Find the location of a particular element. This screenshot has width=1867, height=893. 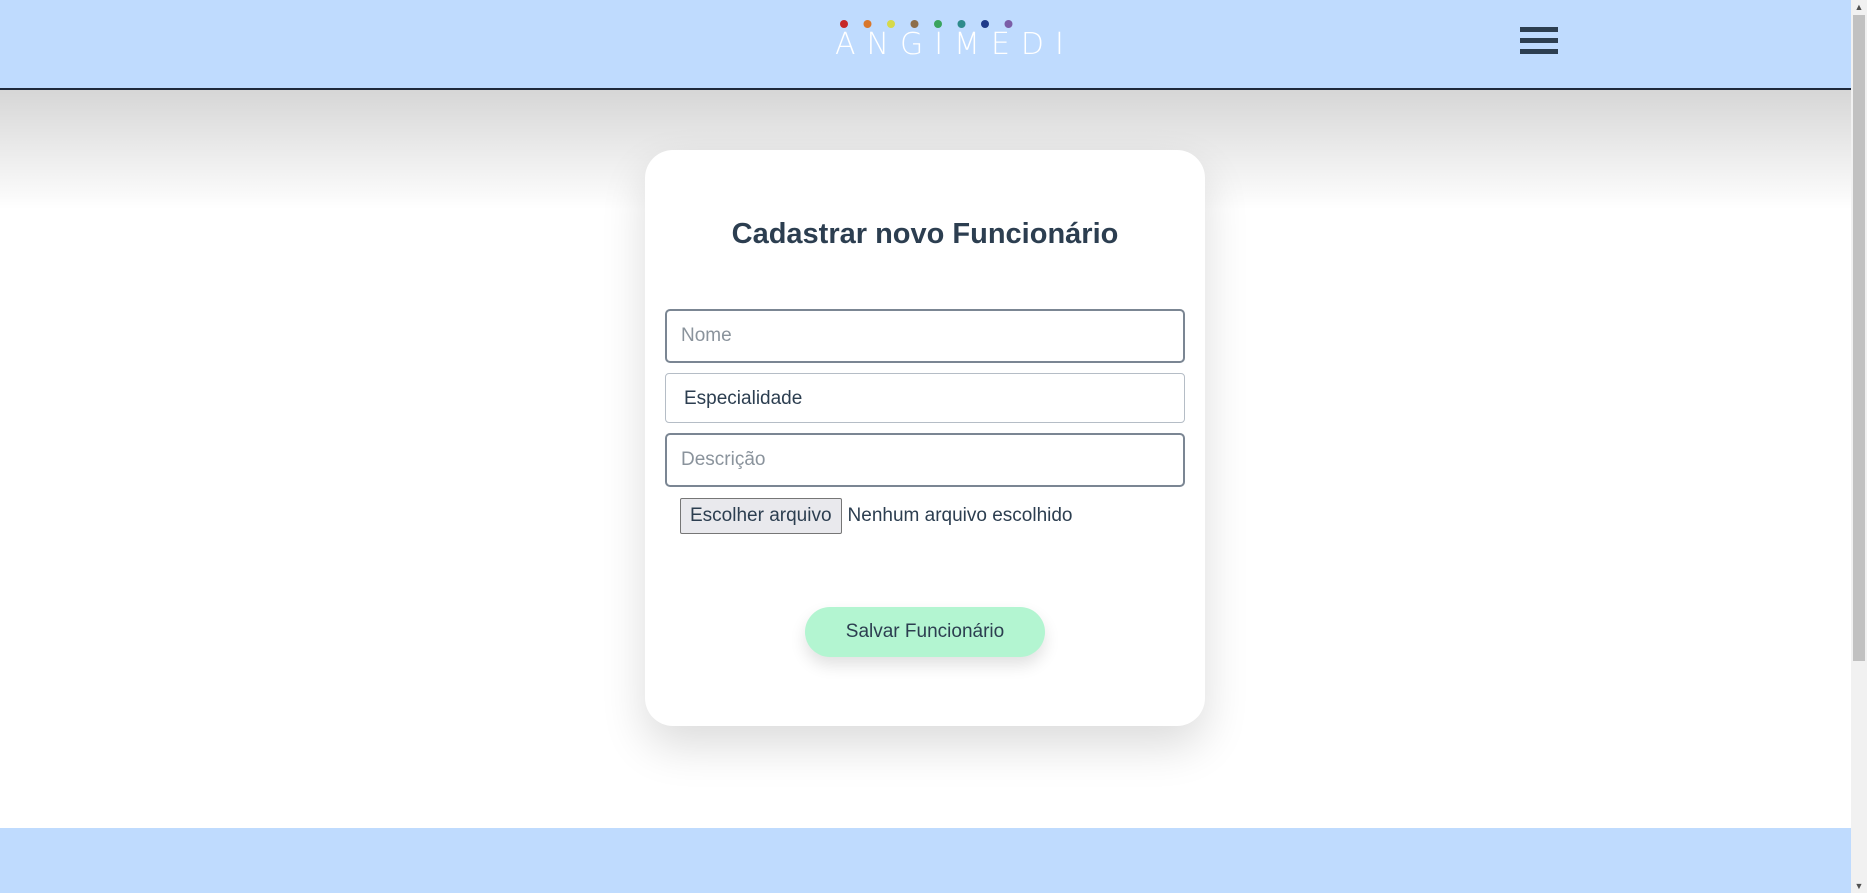

angimedi-logo: ANGIMEDI is located at coordinates (955, 40).